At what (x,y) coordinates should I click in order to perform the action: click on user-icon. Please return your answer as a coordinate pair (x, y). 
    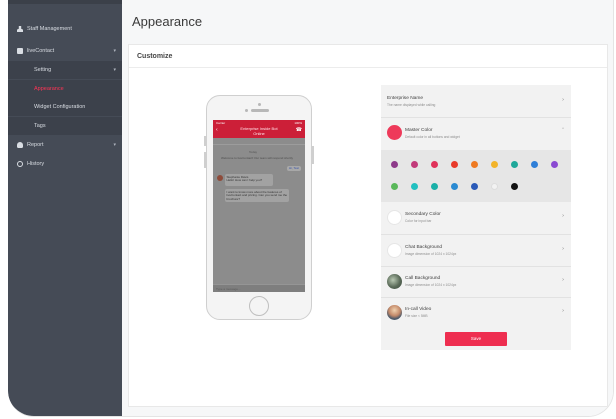
    Looking at the image, I should click on (20, 29).